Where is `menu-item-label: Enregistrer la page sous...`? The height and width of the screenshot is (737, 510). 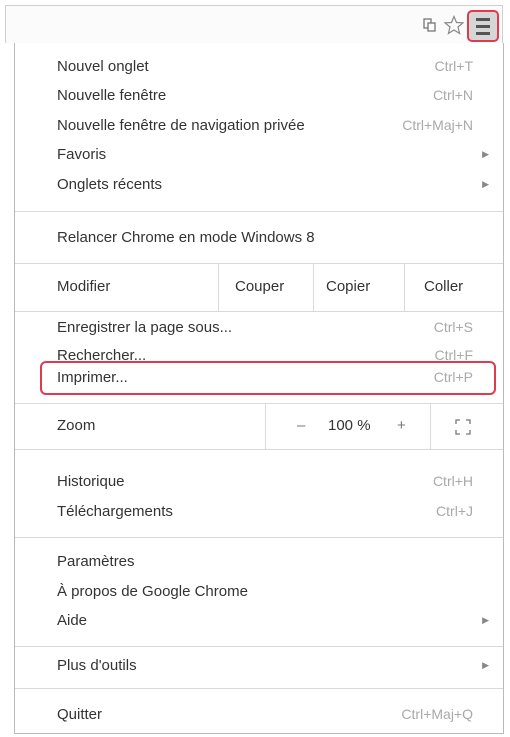 menu-item-label: Enregistrer la page sous... is located at coordinates (145, 327).